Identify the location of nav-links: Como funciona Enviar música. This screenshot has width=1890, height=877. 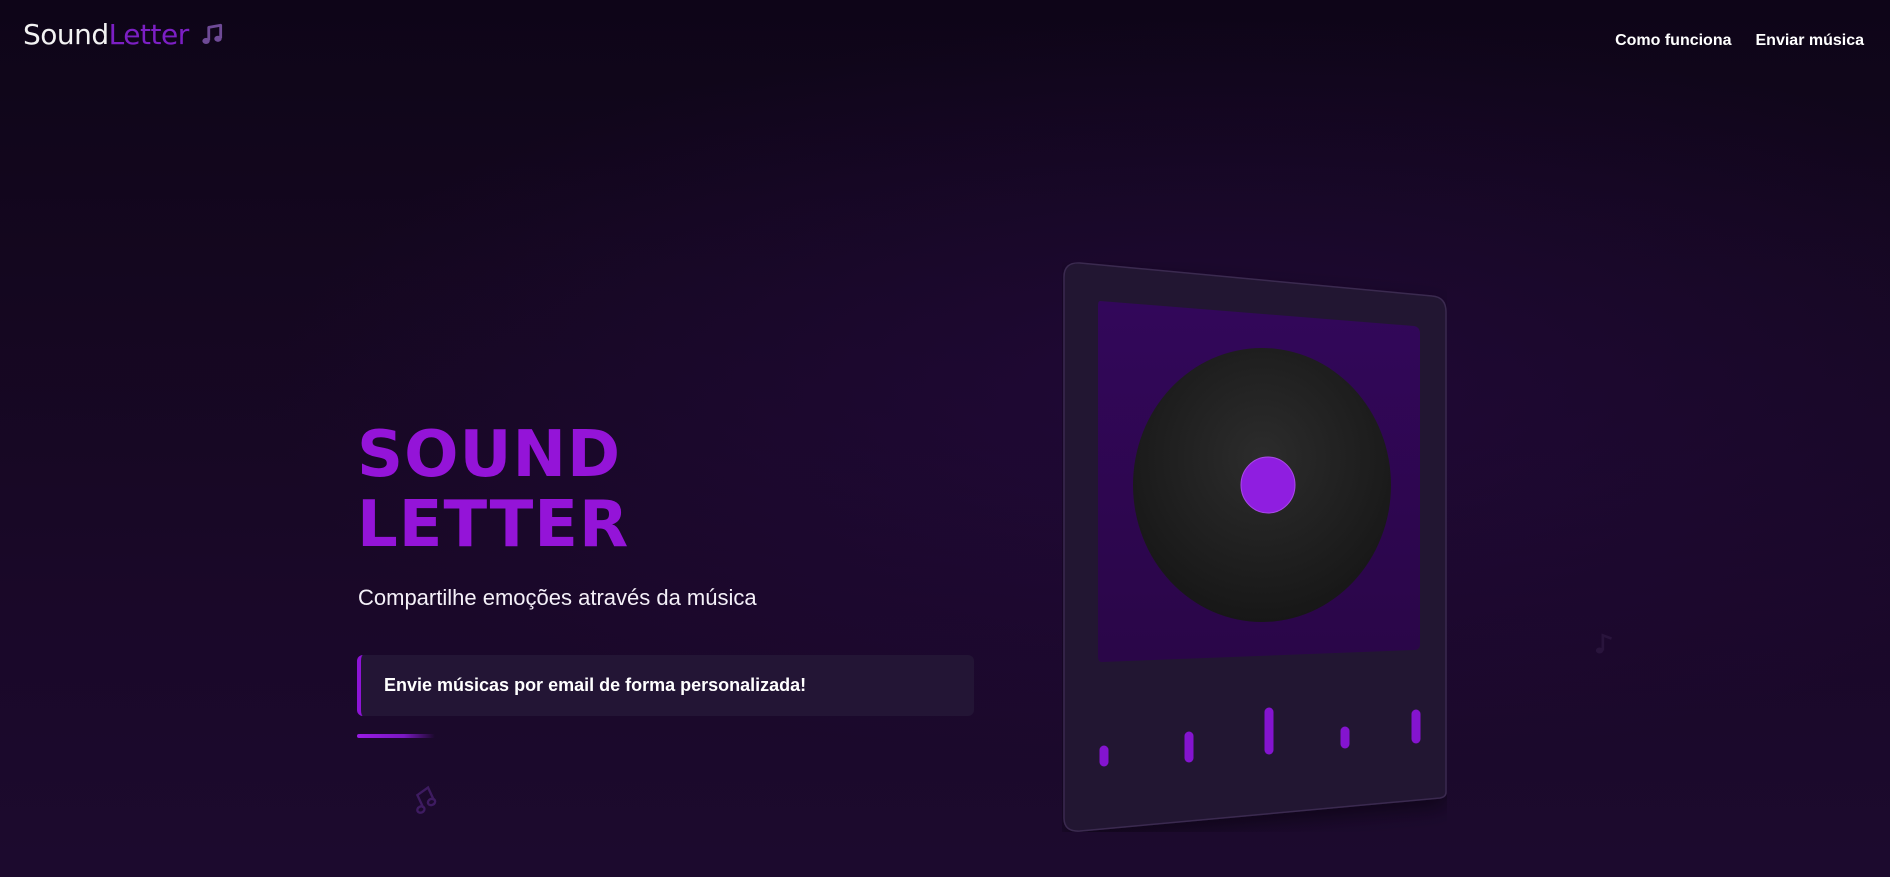
(1739, 41).